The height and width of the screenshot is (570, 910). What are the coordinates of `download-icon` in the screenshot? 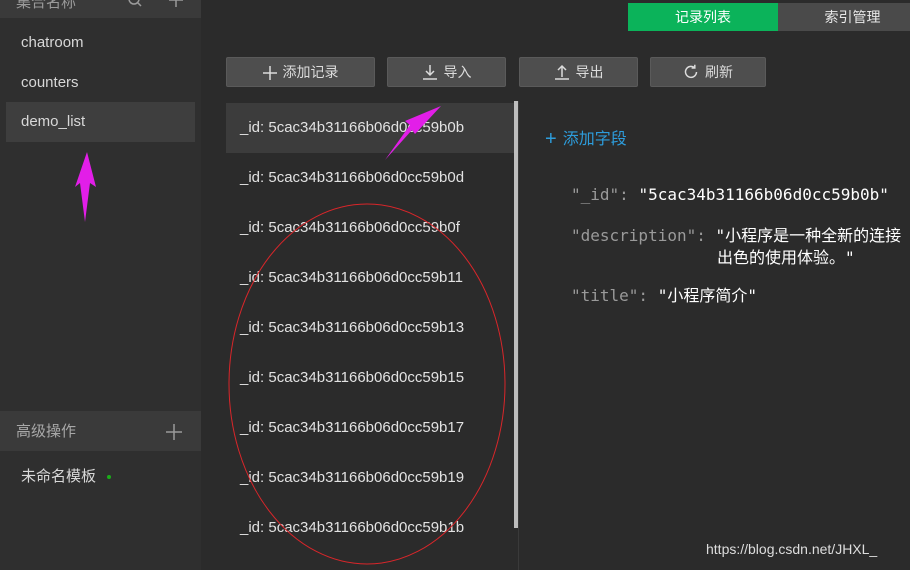 It's located at (429, 72).